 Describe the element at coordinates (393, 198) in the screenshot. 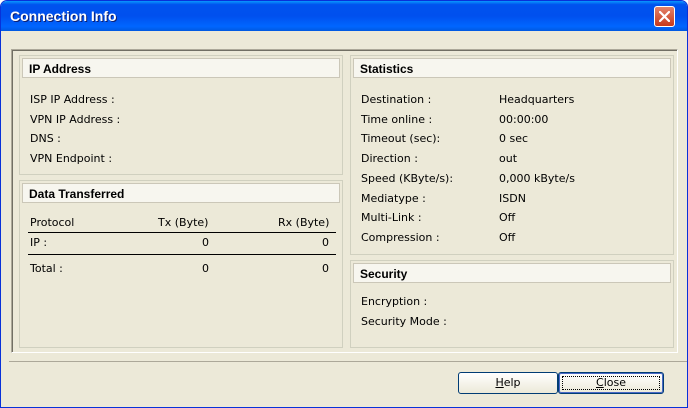

I see `mediatype-label: Mediatype :` at that location.